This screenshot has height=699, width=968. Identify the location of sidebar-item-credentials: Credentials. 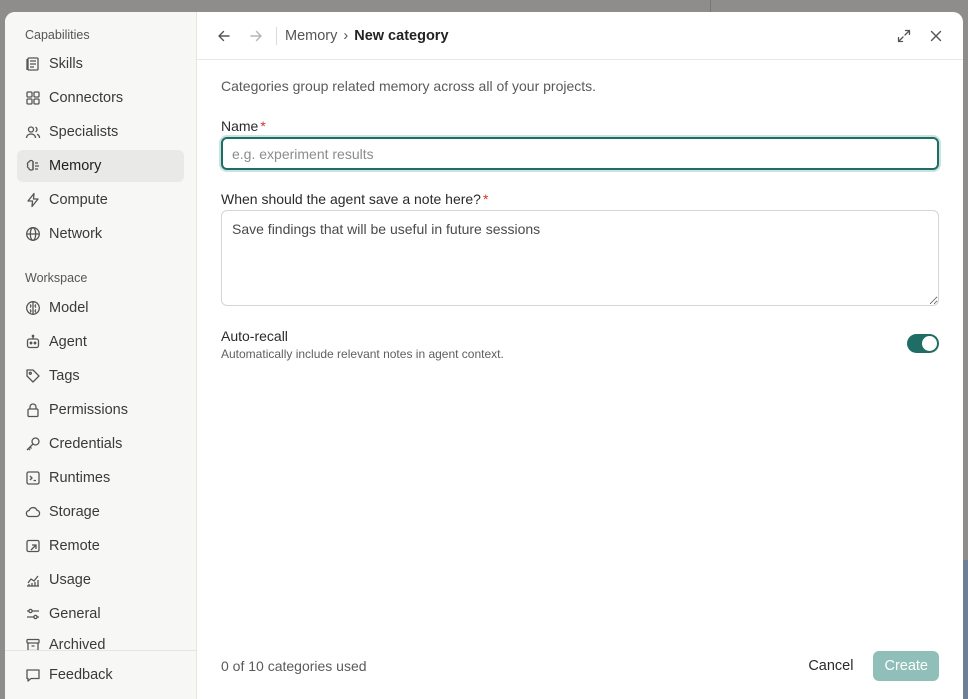
(100, 444).